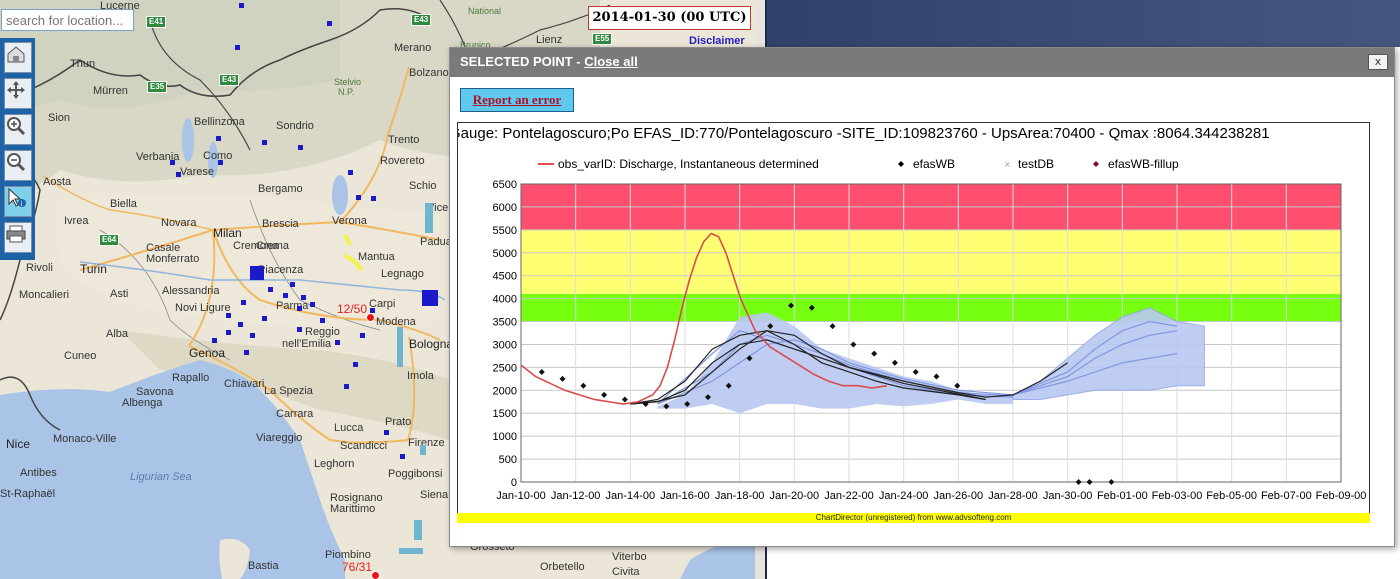 The height and width of the screenshot is (579, 1400). I want to click on x-tick-label: Feb-05-00, so click(1231, 496).